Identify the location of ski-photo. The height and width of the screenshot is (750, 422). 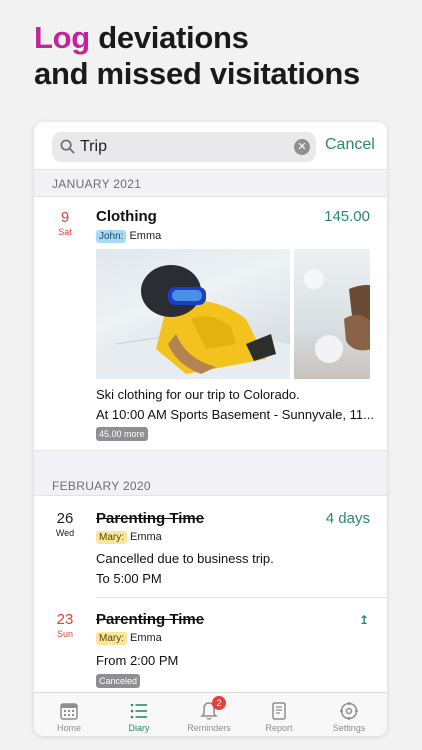
(193, 314).